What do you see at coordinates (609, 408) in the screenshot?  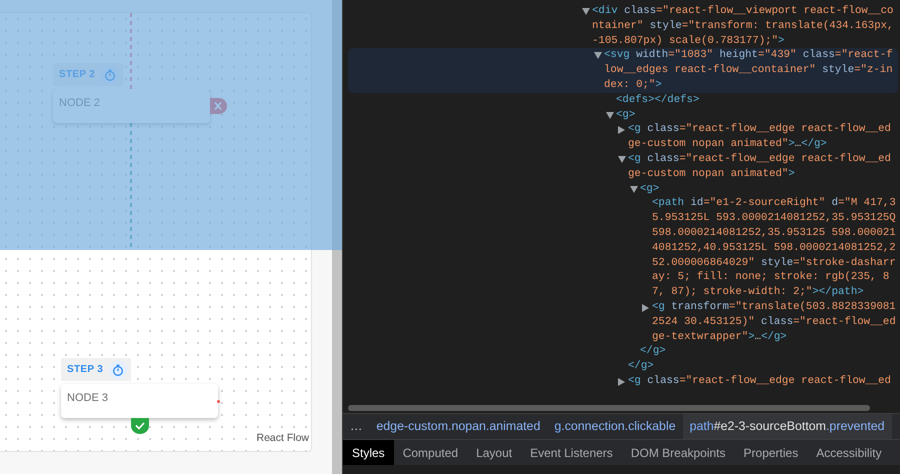 I see `horizontal-scrollbar` at bounding box center [609, 408].